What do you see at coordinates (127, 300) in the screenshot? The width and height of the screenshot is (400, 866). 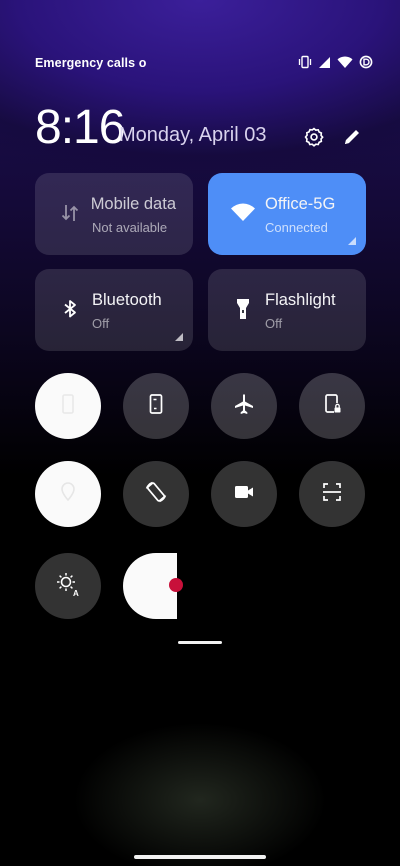 I see `tile-title: Bluetooth` at bounding box center [127, 300].